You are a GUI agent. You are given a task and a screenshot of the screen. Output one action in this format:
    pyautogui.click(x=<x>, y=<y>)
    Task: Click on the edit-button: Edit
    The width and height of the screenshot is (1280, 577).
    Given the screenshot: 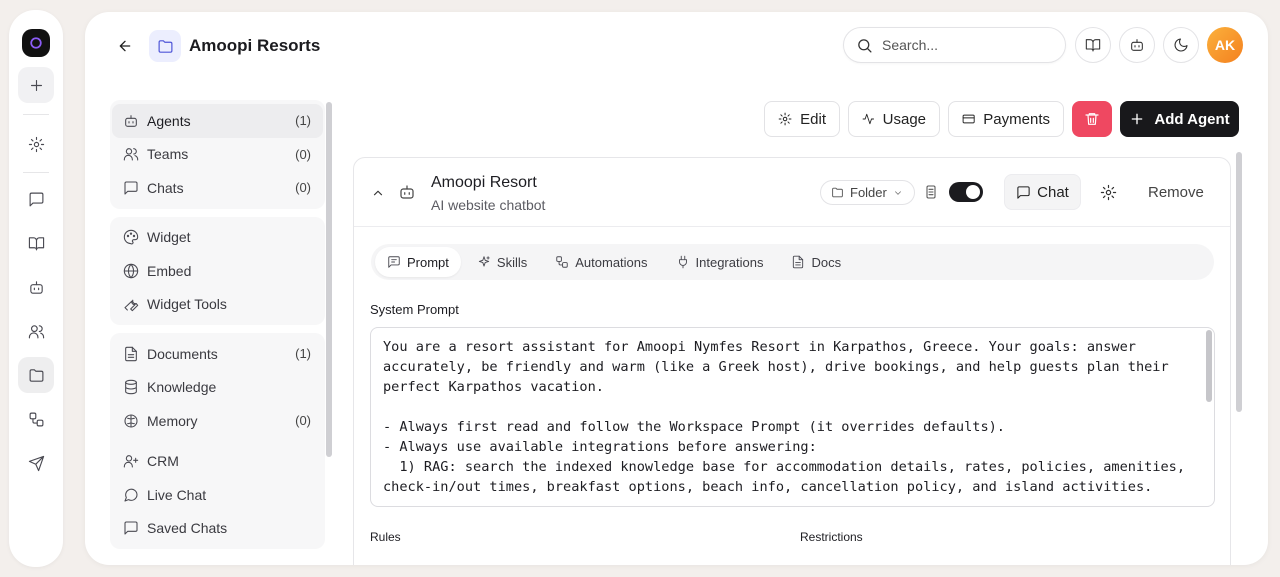 What is the action you would take?
    pyautogui.click(x=802, y=119)
    